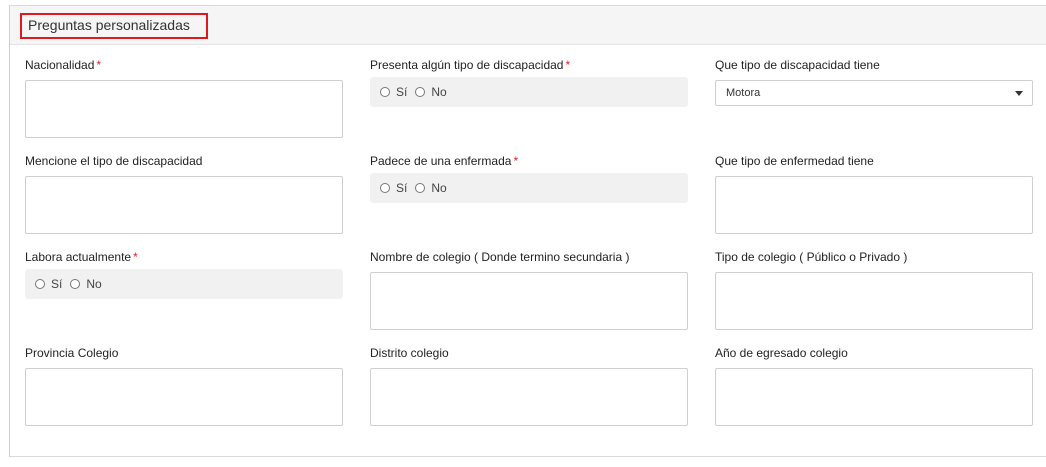 Image resolution: width=1046 pixels, height=467 pixels. Describe the element at coordinates (529, 188) in the screenshot. I see `enfermedad-radio-group: Sí No` at that location.